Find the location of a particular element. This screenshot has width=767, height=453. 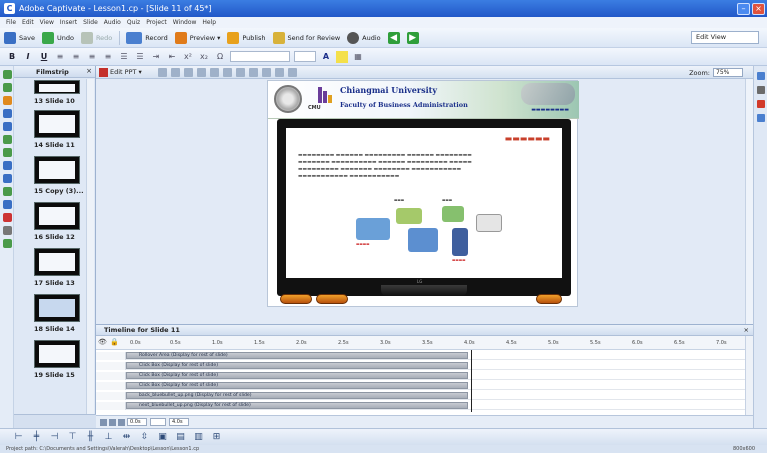

audio-button: Audio is located at coordinates (364, 37).